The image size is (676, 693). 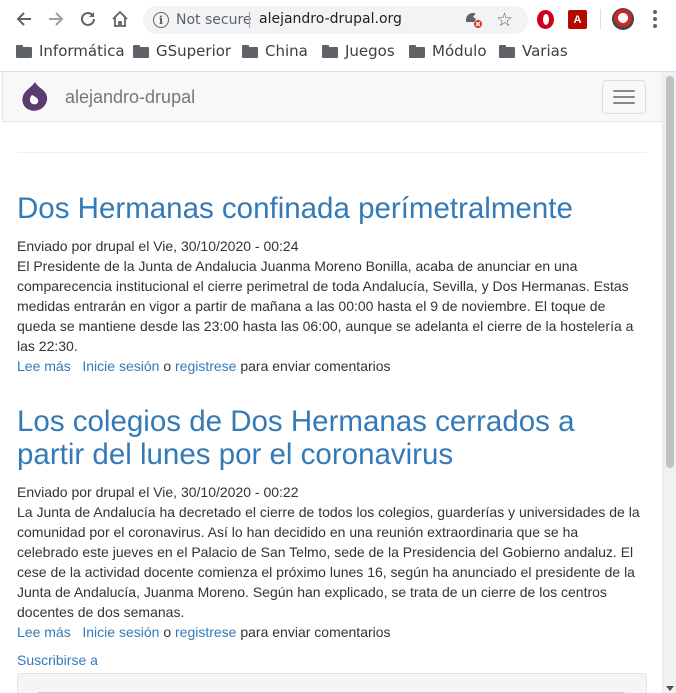 I want to click on info-icon: i, so click(x=161, y=20).